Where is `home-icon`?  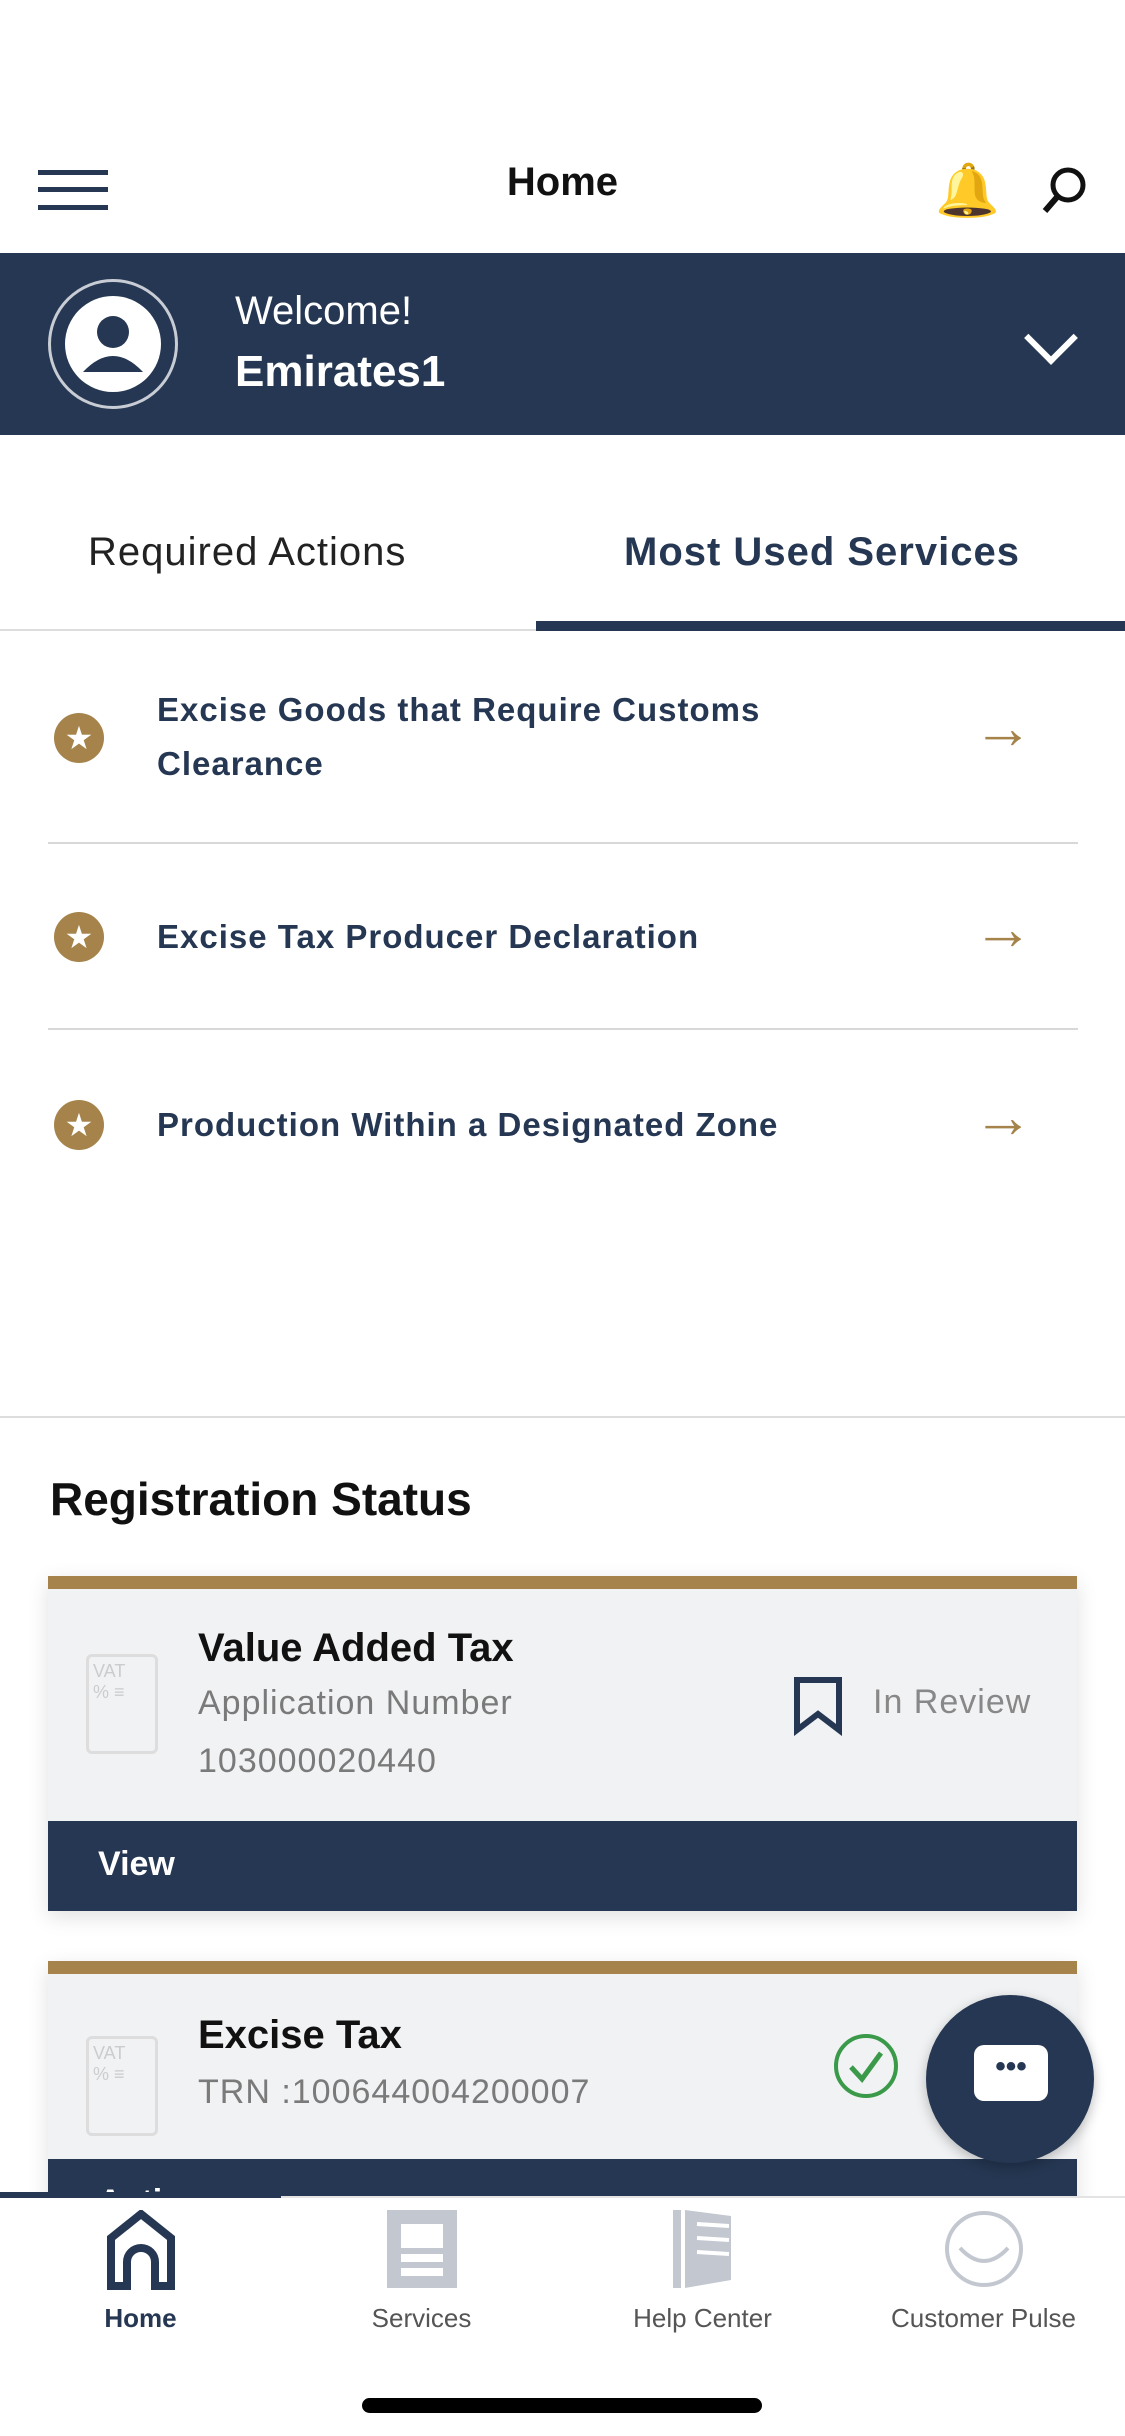
home-icon is located at coordinates (140, 2249).